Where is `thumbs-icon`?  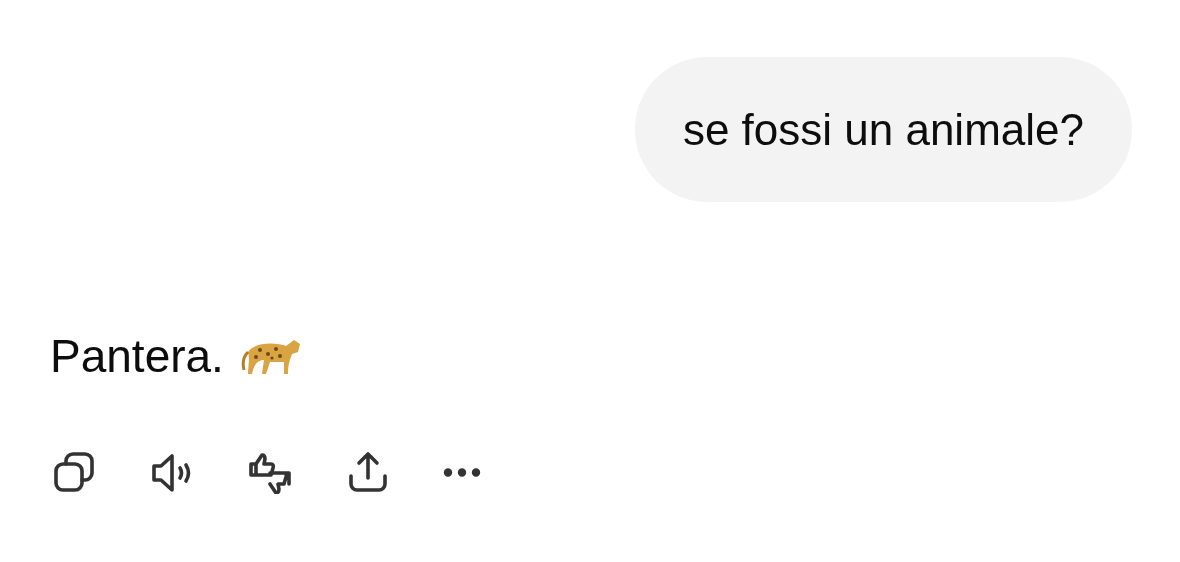 thumbs-icon is located at coordinates (270, 472).